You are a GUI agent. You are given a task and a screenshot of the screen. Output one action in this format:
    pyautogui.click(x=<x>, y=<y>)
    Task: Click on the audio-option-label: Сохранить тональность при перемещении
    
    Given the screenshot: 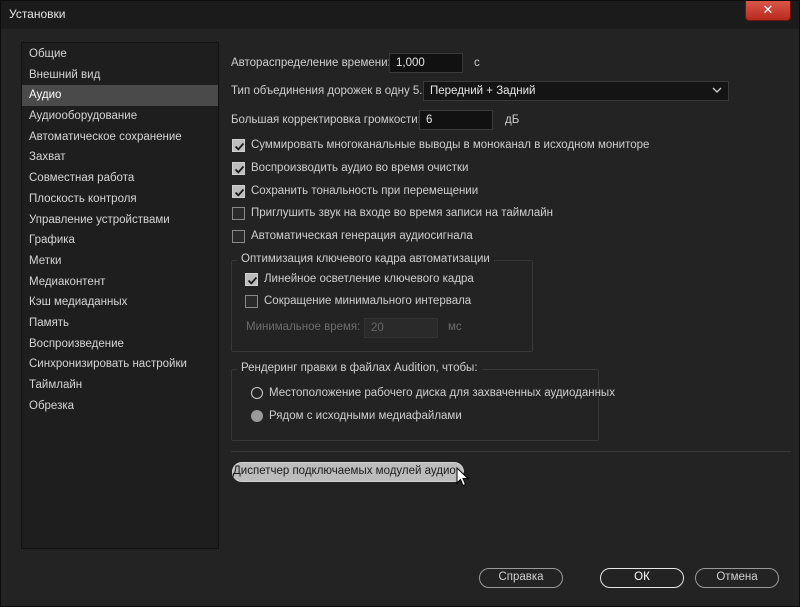 What is the action you would take?
    pyautogui.click(x=365, y=191)
    